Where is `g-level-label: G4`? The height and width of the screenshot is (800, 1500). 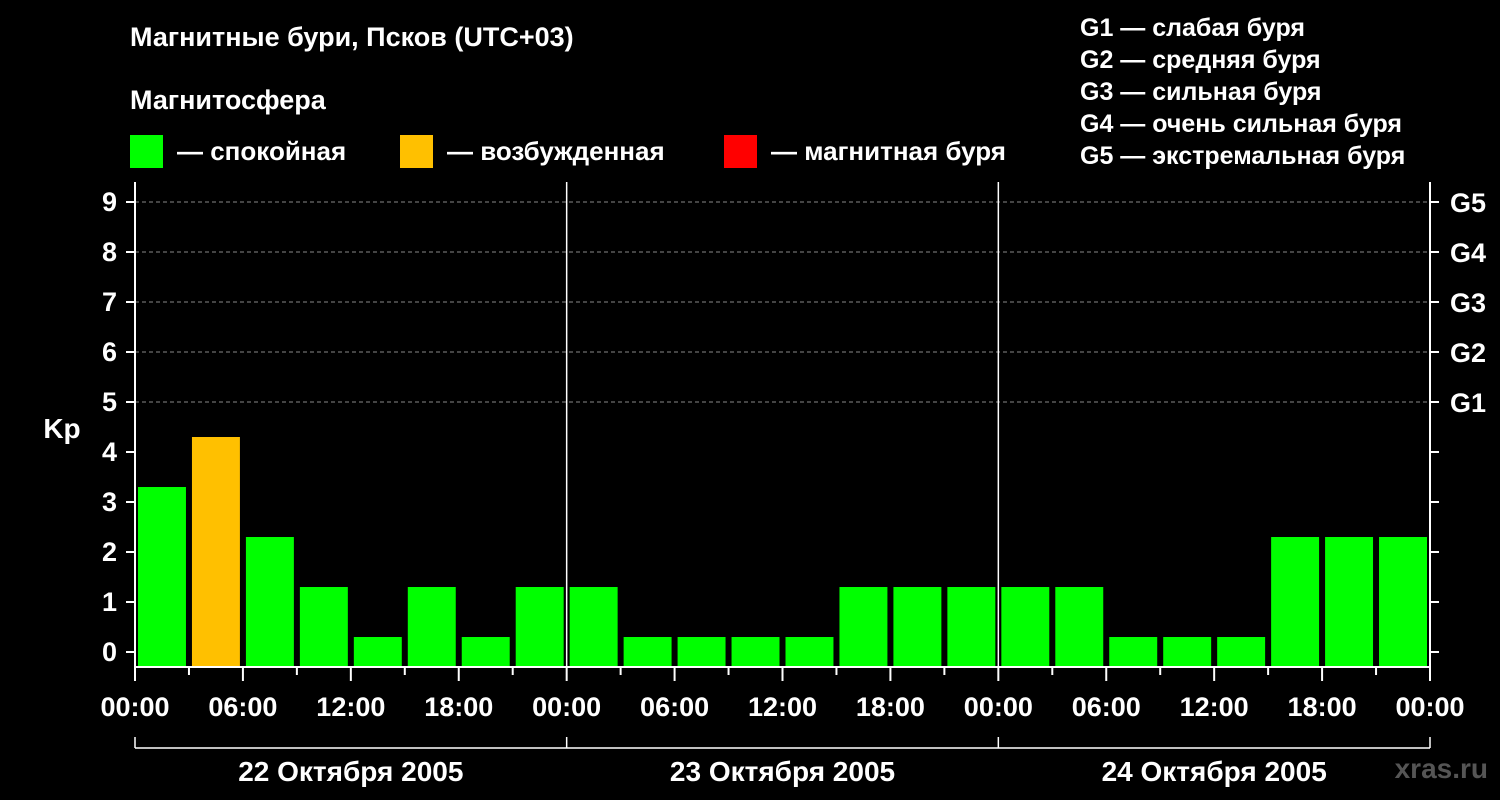 g-level-label: G4 is located at coordinates (1468, 253).